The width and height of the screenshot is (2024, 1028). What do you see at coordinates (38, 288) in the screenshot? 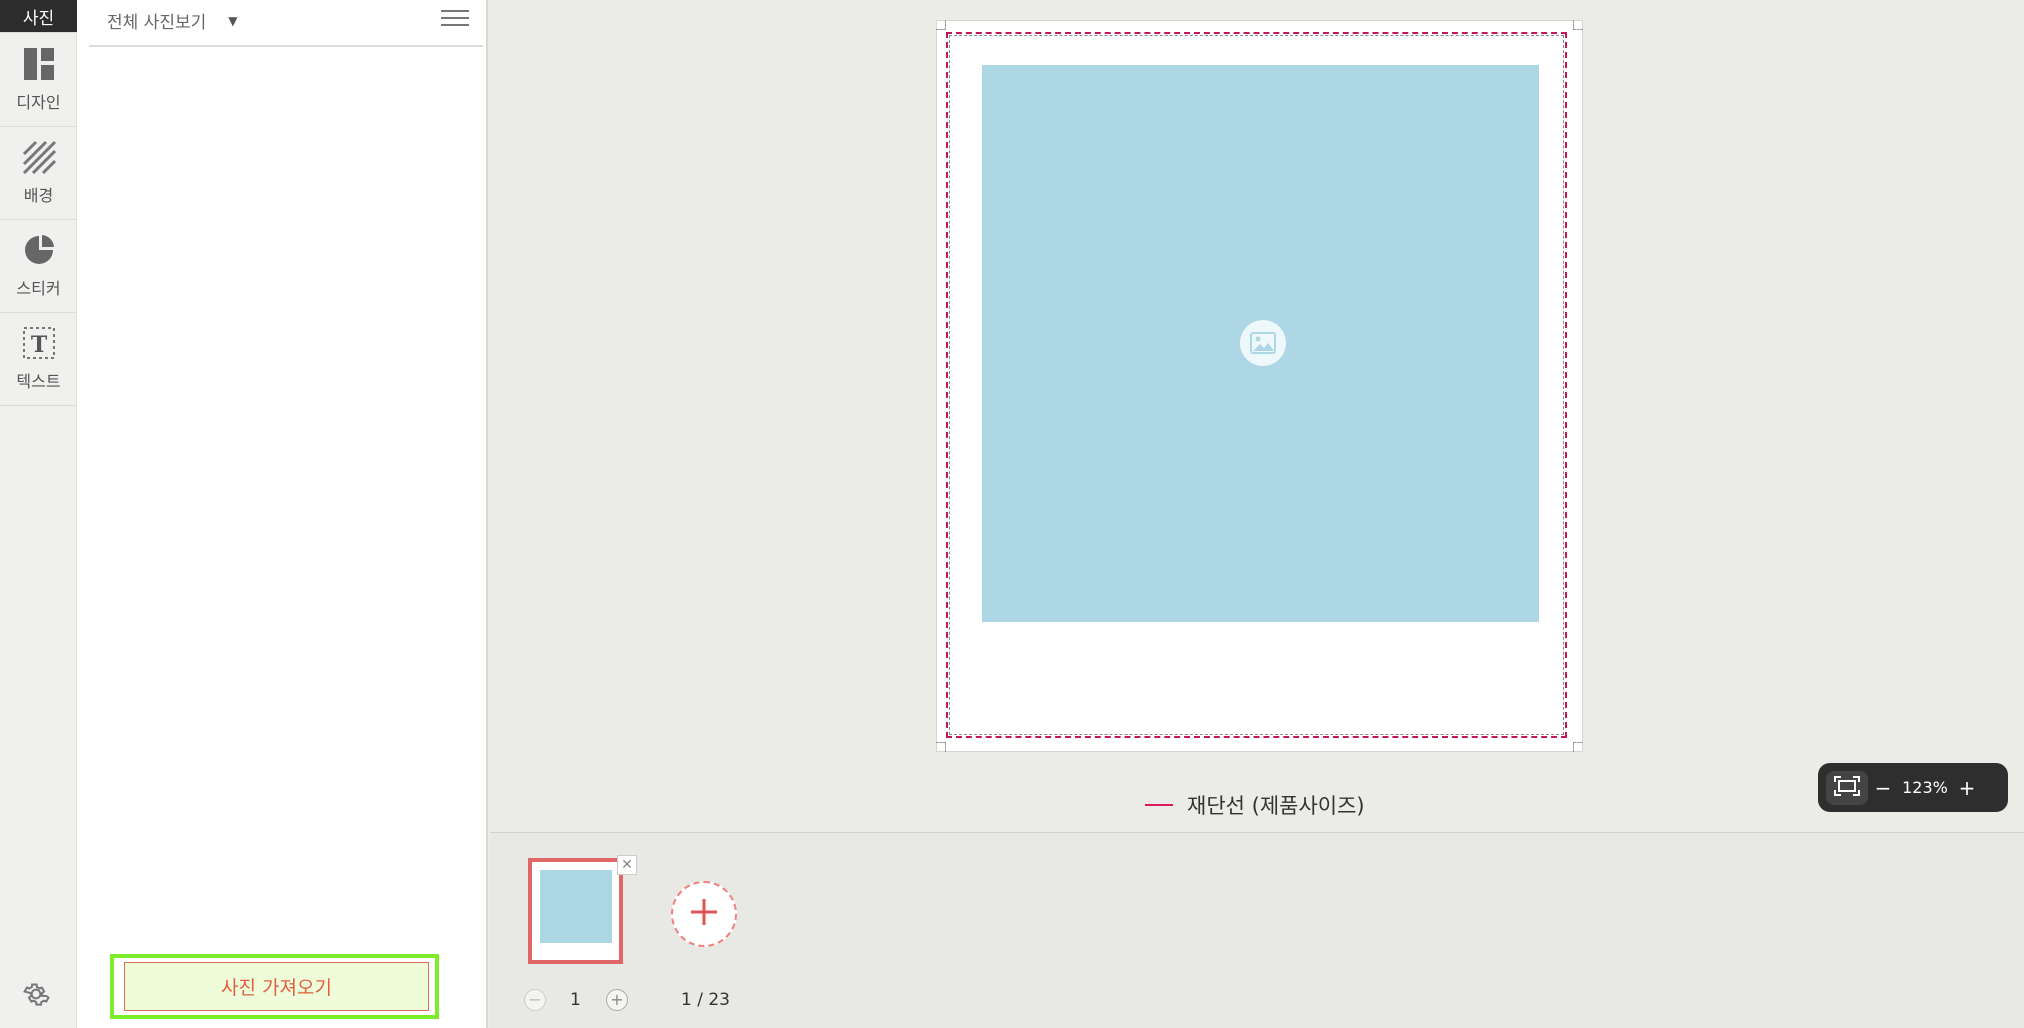
I see `rail-item-sticker-label: 스티커` at bounding box center [38, 288].